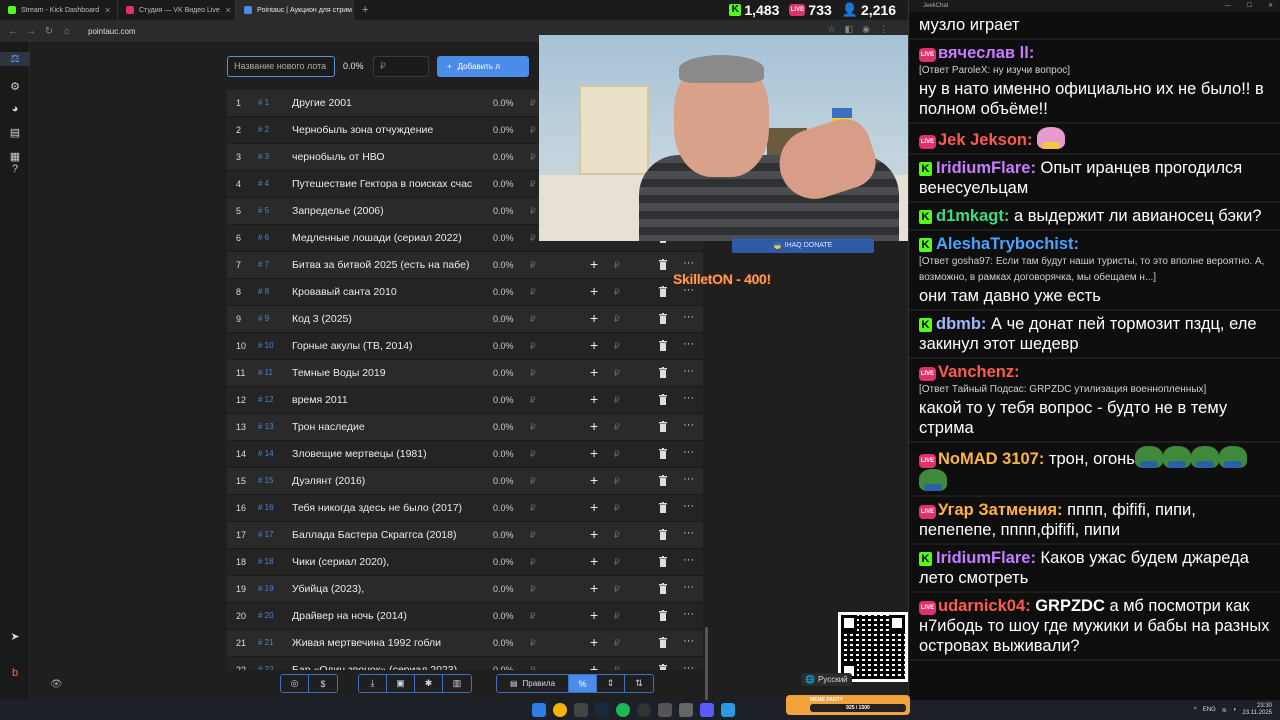 This screenshot has width=1280, height=720. I want to click on steam-icon, so click(602, 710).